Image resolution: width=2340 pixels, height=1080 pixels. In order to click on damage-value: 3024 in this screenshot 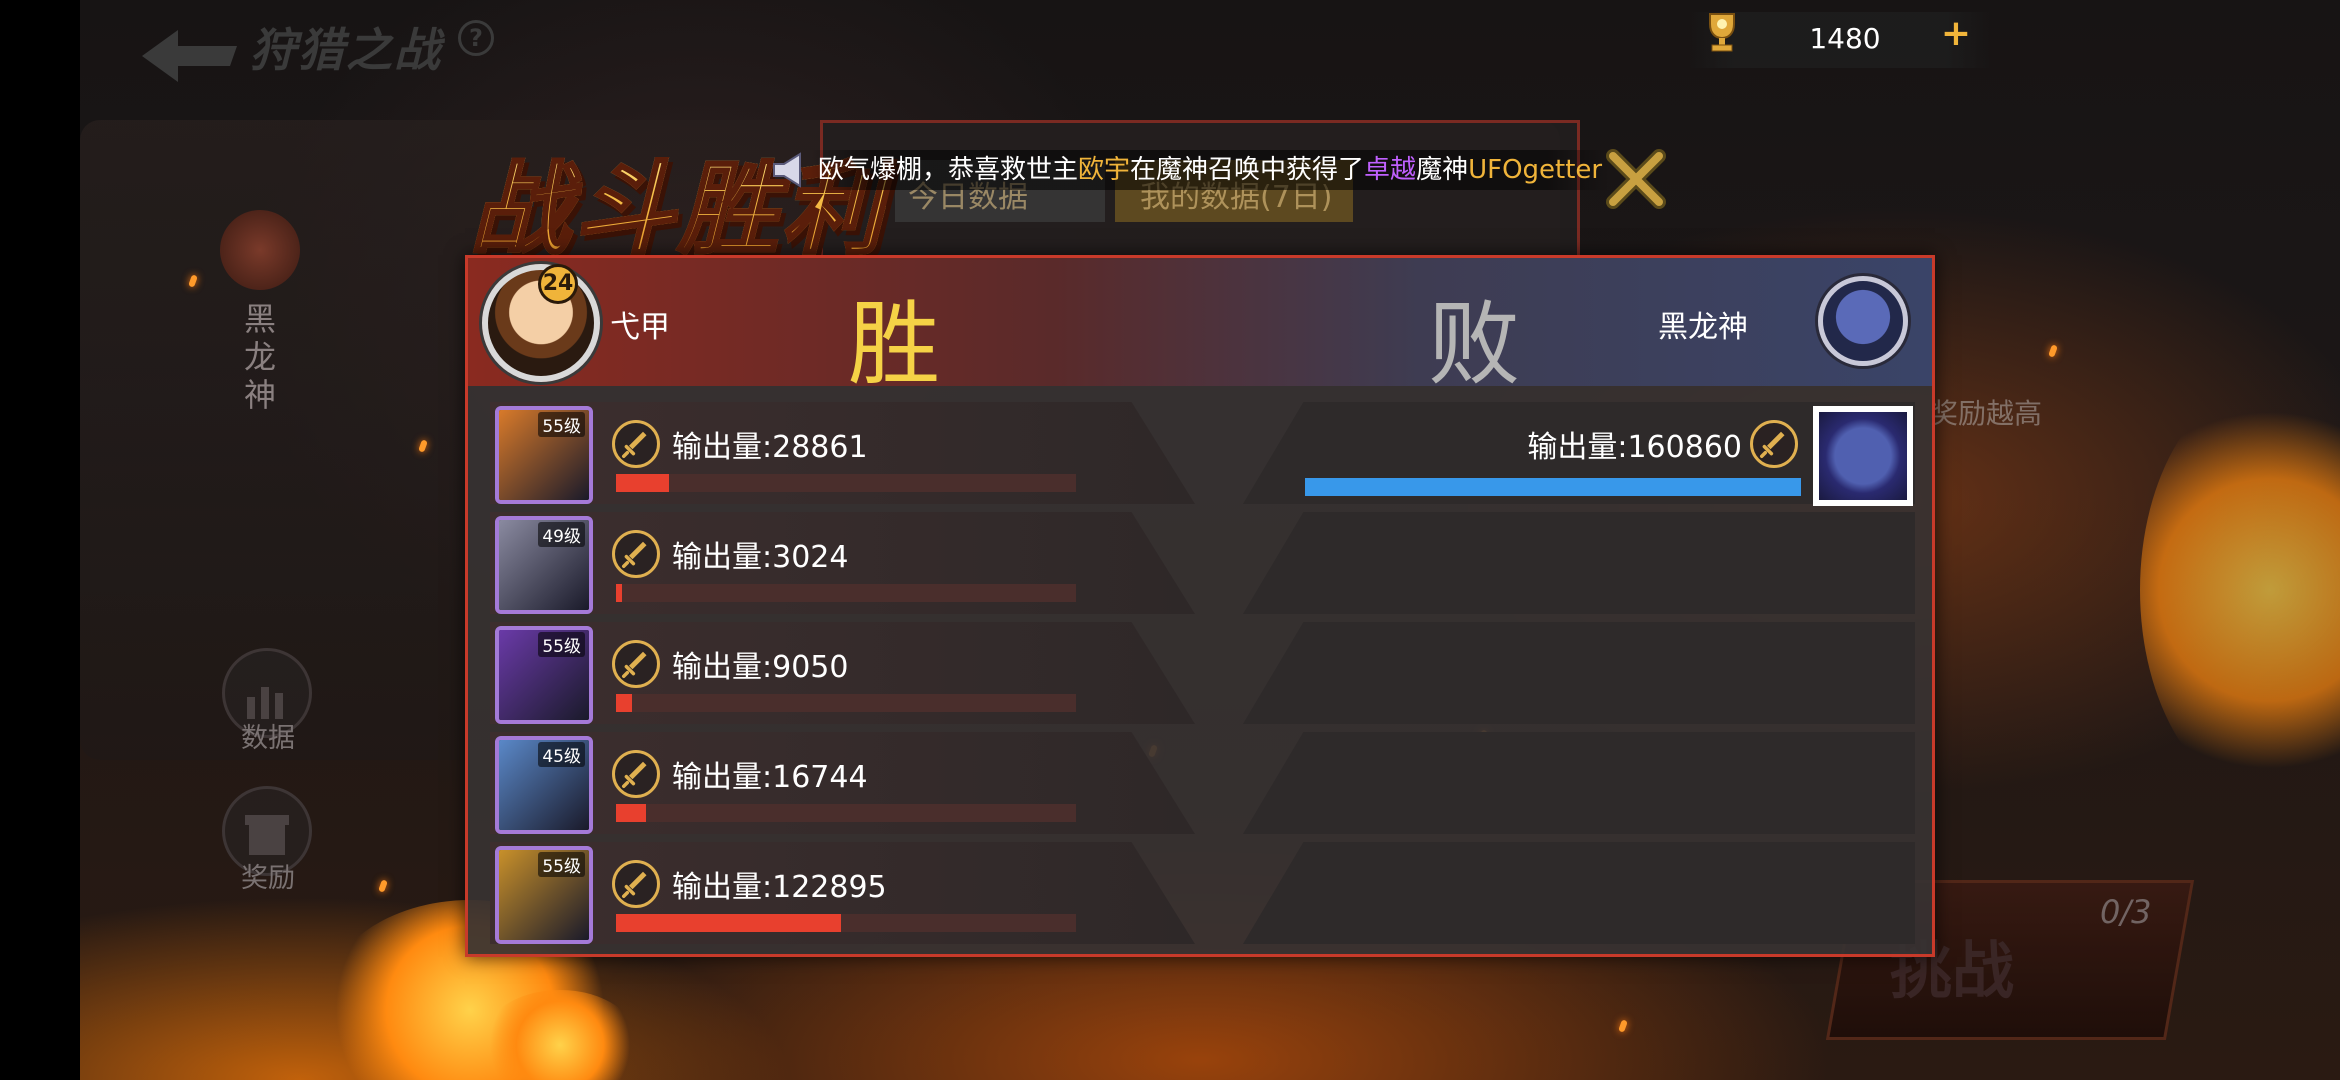, I will do `click(810, 557)`.